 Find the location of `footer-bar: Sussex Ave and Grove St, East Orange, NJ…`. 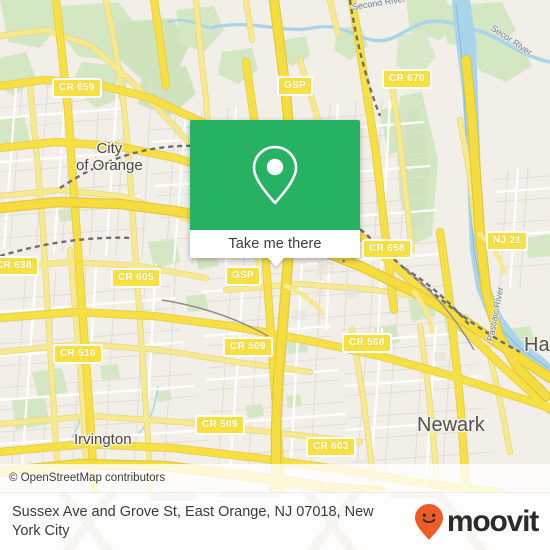

footer-bar: Sussex Ave and Grove St, East Orange, NJ… is located at coordinates (275, 521).